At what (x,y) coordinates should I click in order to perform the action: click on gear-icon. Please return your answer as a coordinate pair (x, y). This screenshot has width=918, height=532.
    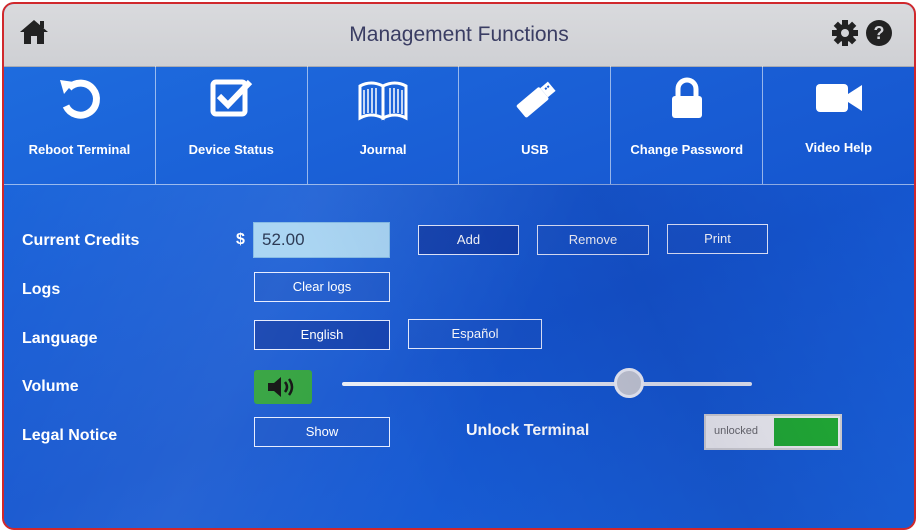
    Looking at the image, I should click on (845, 33).